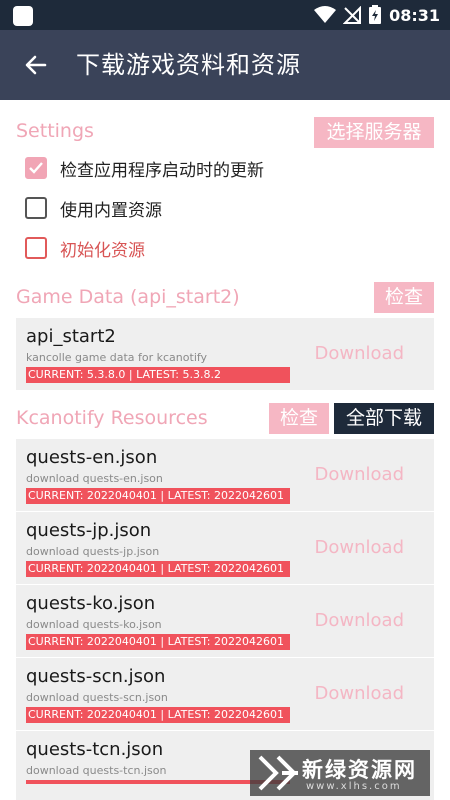 This screenshot has height=800, width=450. Describe the element at coordinates (404, 297) in the screenshot. I see `game-data-check-button: 检查` at that location.